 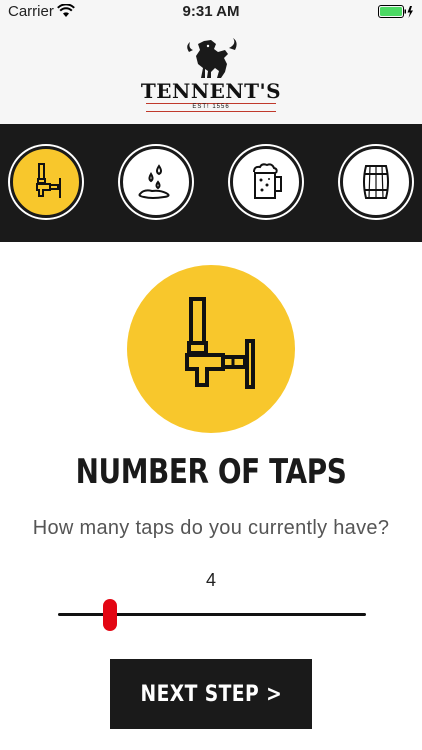 I want to click on step-water, so click(x=156, y=182).